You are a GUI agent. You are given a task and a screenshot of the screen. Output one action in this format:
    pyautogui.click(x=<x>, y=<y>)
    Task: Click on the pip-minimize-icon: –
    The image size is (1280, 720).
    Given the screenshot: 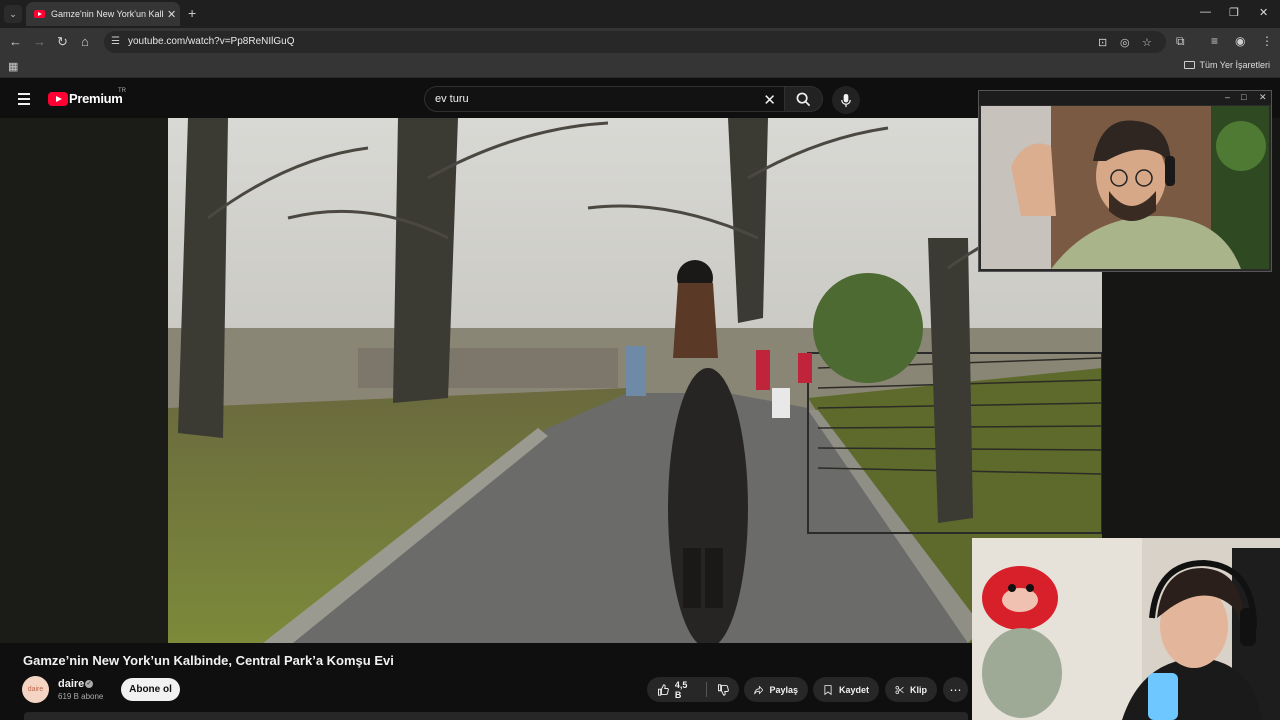 What is the action you would take?
    pyautogui.click(x=1227, y=97)
    